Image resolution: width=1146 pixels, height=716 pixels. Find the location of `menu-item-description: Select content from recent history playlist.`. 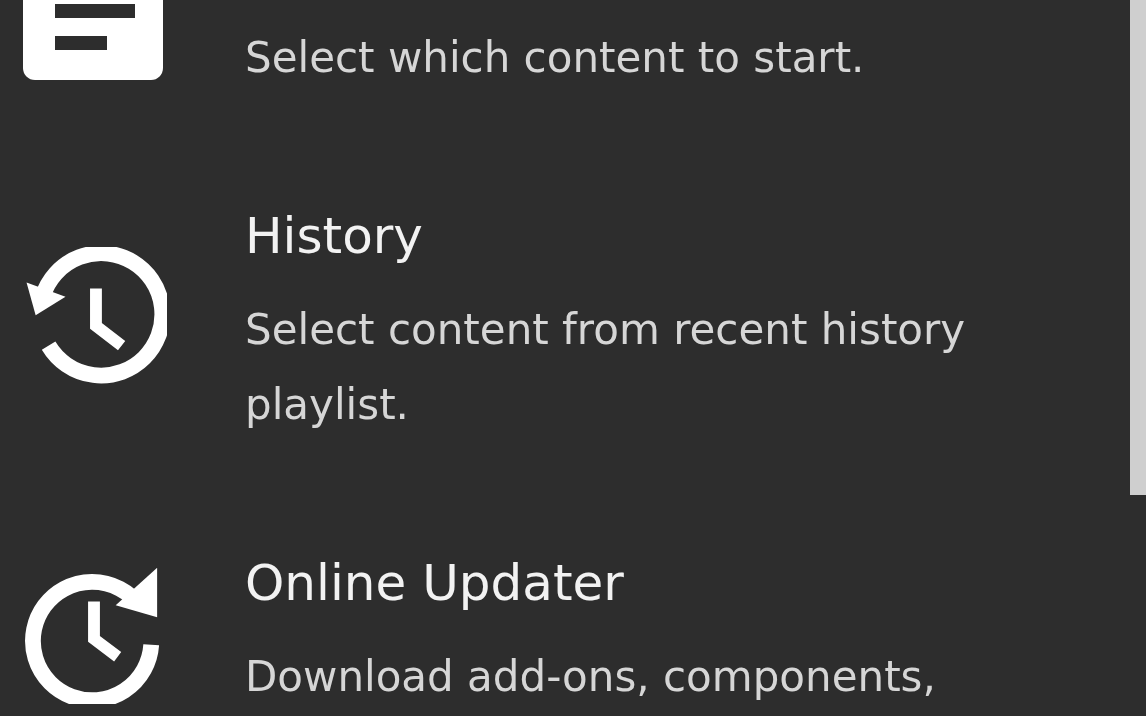

menu-item-description: Select content from recent history playlist. is located at coordinates (606, 367).